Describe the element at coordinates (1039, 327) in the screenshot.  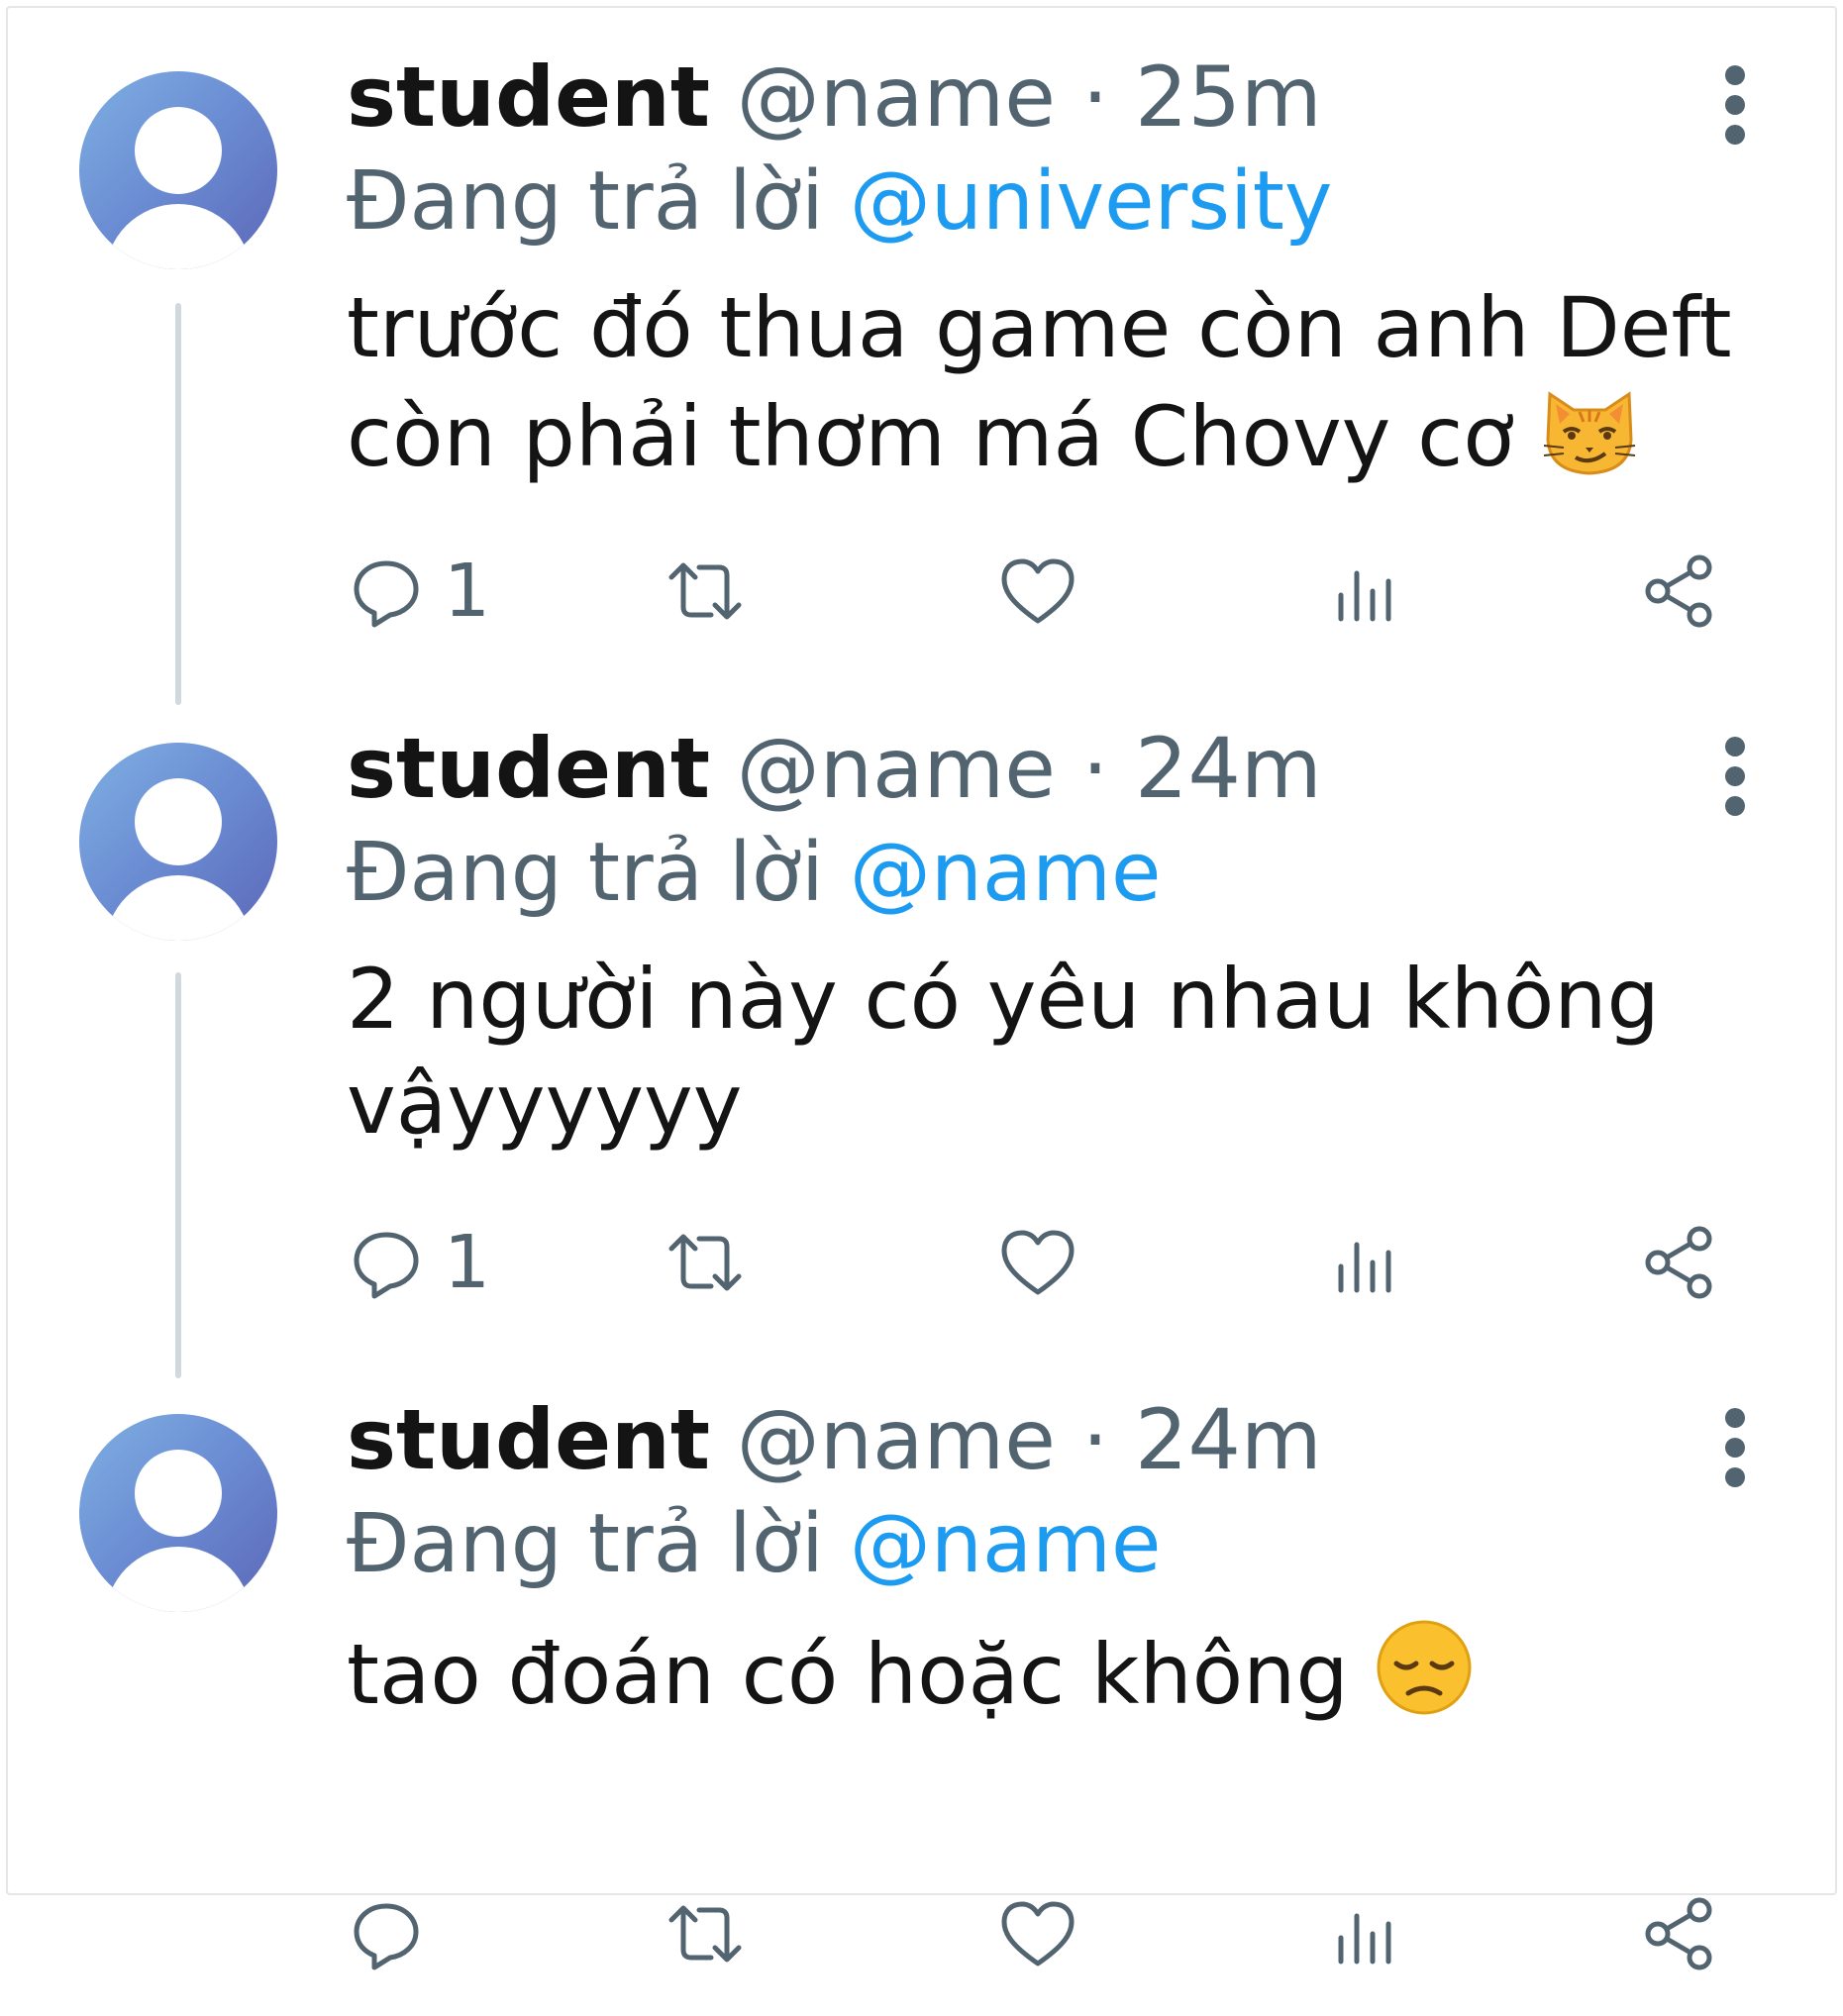
I see `tweet-text-line: trước đó thua game còn anh Deft` at that location.